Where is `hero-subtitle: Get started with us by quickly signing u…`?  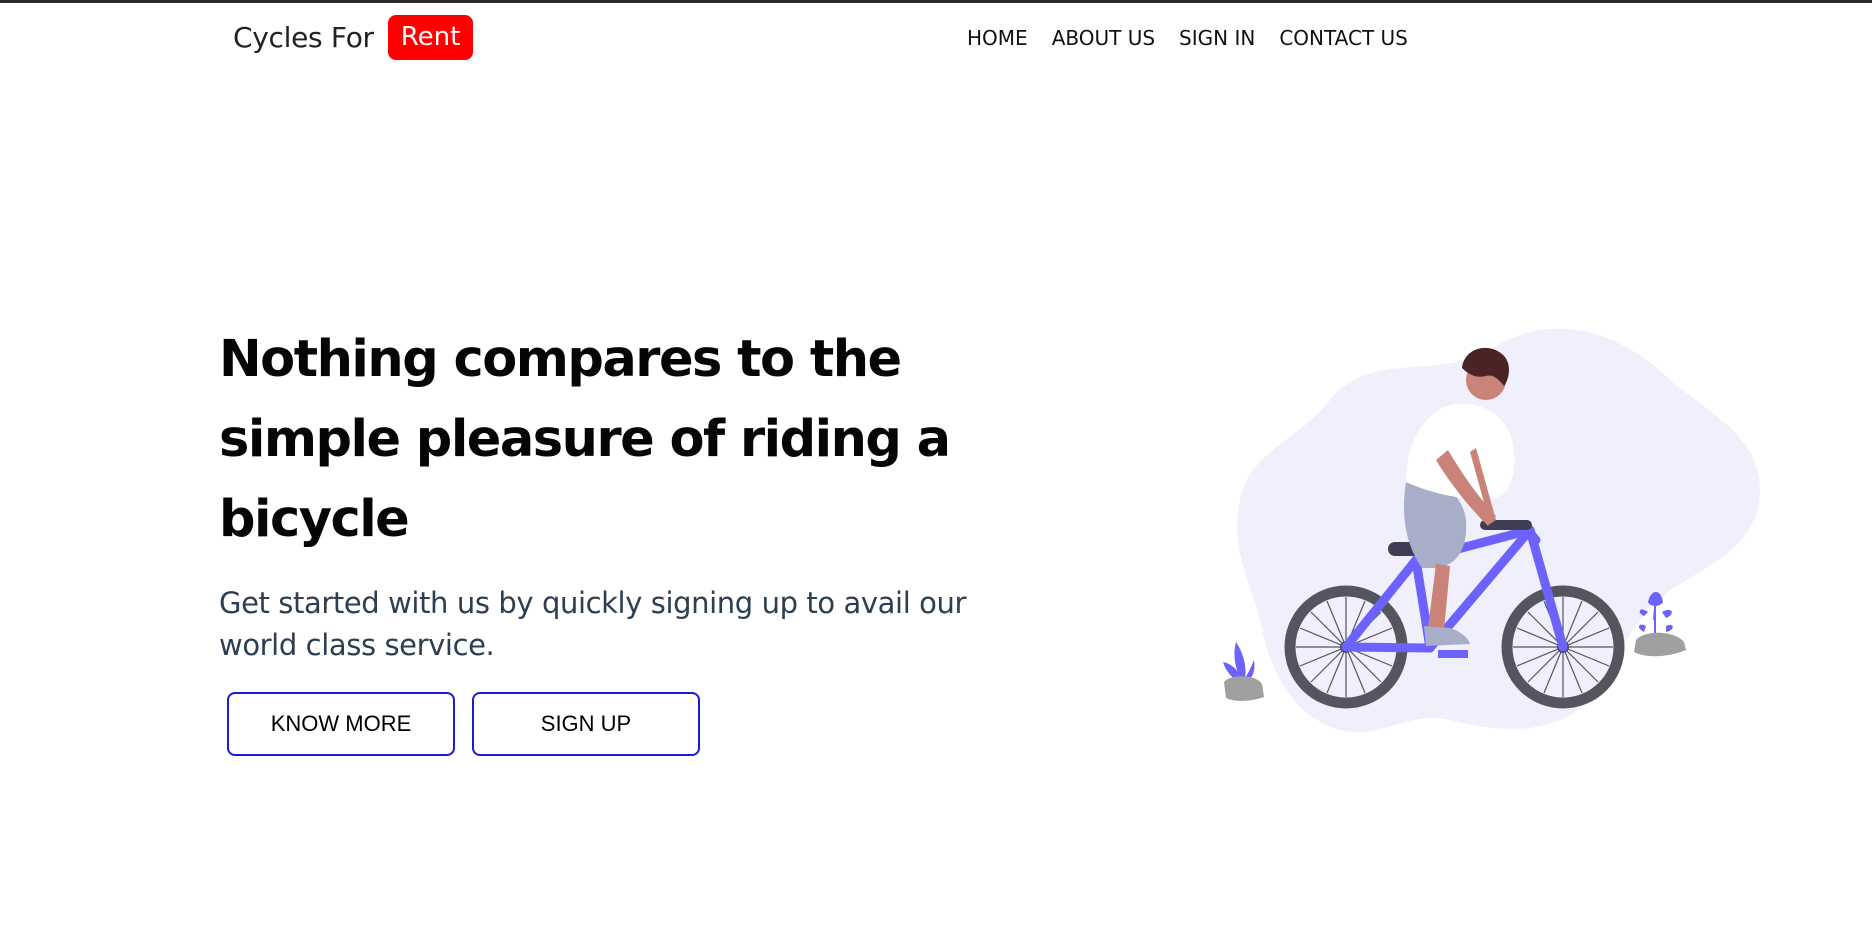 hero-subtitle: Get started with us by quickly signing u… is located at coordinates (593, 624).